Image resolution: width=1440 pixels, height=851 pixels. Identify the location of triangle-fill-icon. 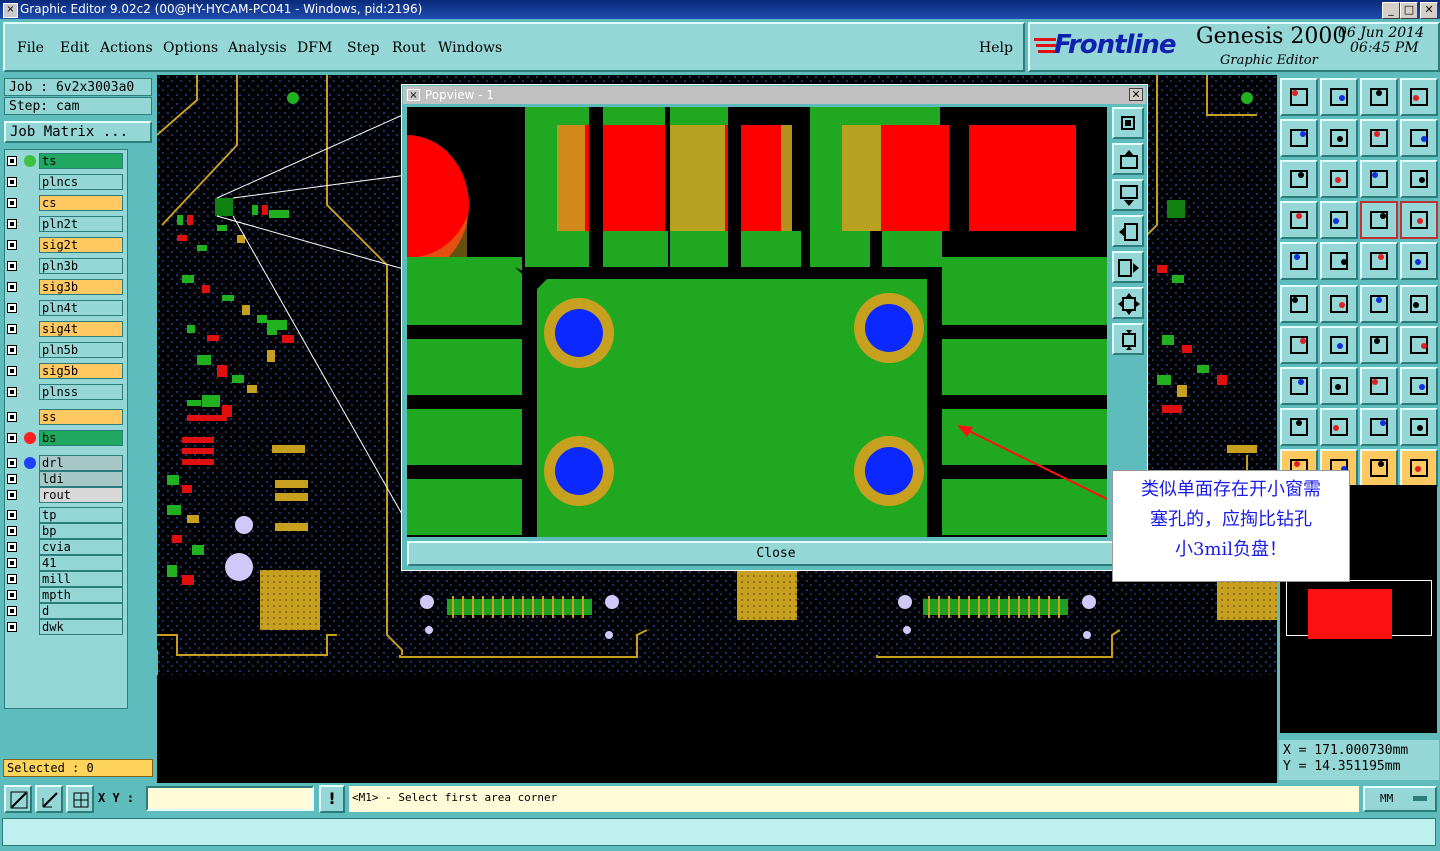
(1379, 427).